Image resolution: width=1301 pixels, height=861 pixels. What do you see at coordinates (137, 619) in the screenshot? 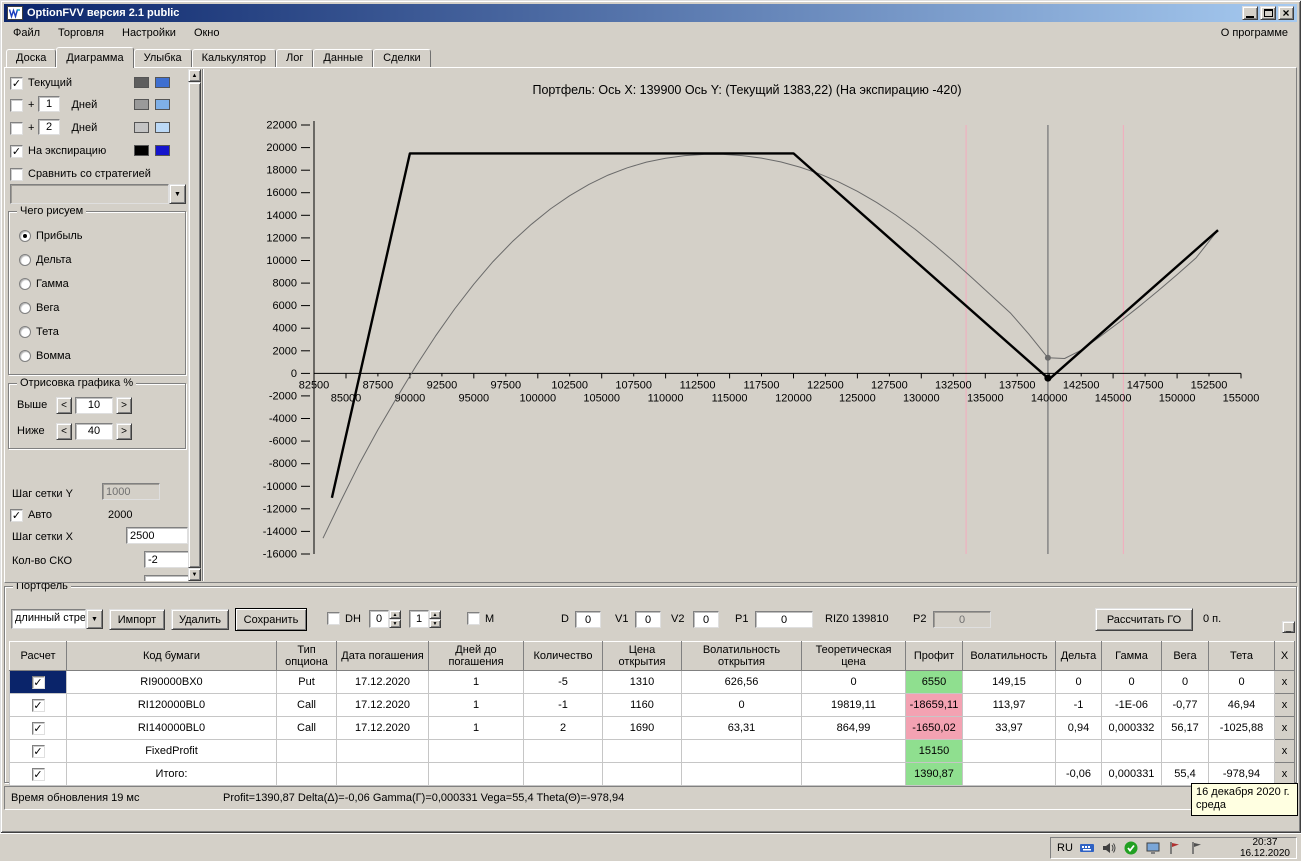
I see `import-button: Импорт` at bounding box center [137, 619].